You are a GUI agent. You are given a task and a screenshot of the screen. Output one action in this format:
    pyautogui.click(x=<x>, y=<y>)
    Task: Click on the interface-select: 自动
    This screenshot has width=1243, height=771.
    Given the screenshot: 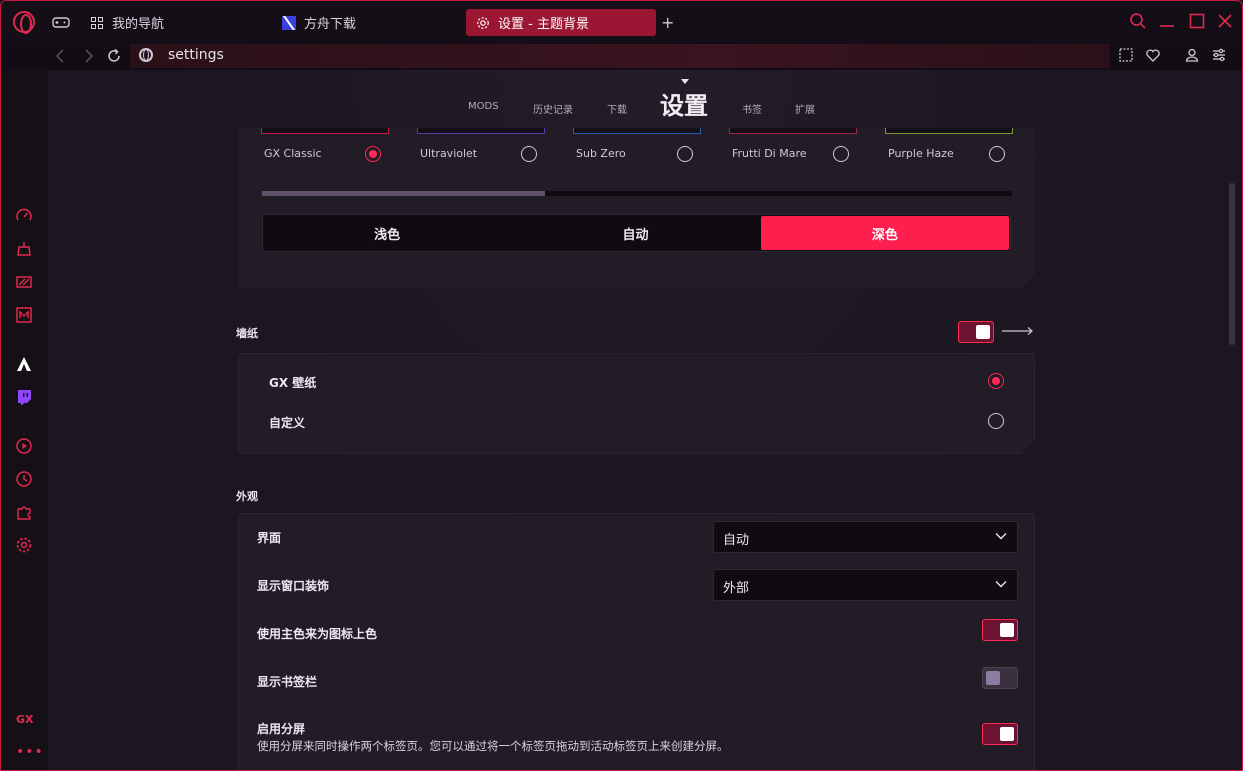 What is the action you would take?
    pyautogui.click(x=865, y=537)
    